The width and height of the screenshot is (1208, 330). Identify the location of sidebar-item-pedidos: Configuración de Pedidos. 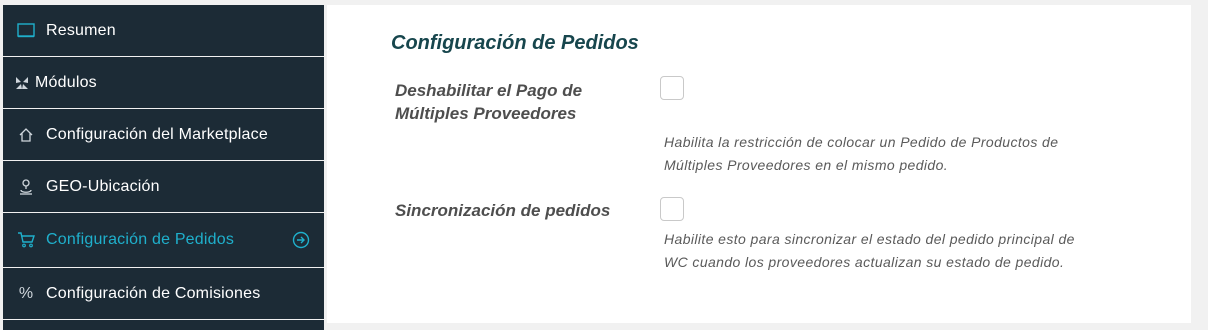
(163, 240).